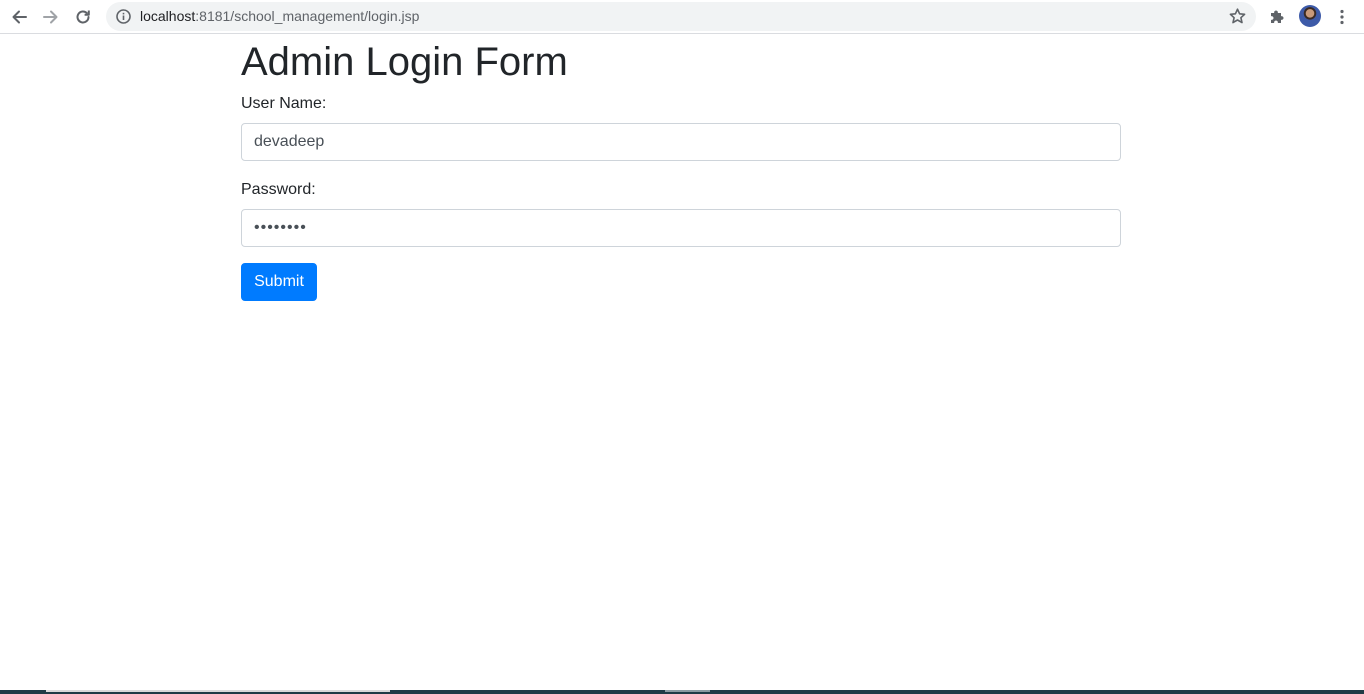  I want to click on username-label: User Name:, so click(284, 103).